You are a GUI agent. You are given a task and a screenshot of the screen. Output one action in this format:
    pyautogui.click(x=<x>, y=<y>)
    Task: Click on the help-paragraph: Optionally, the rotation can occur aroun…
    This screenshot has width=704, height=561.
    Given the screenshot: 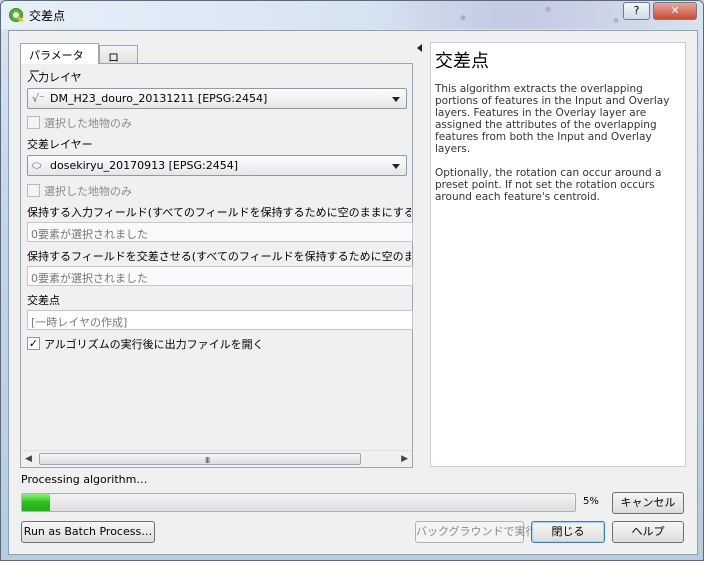 What is the action you would take?
    pyautogui.click(x=548, y=185)
    